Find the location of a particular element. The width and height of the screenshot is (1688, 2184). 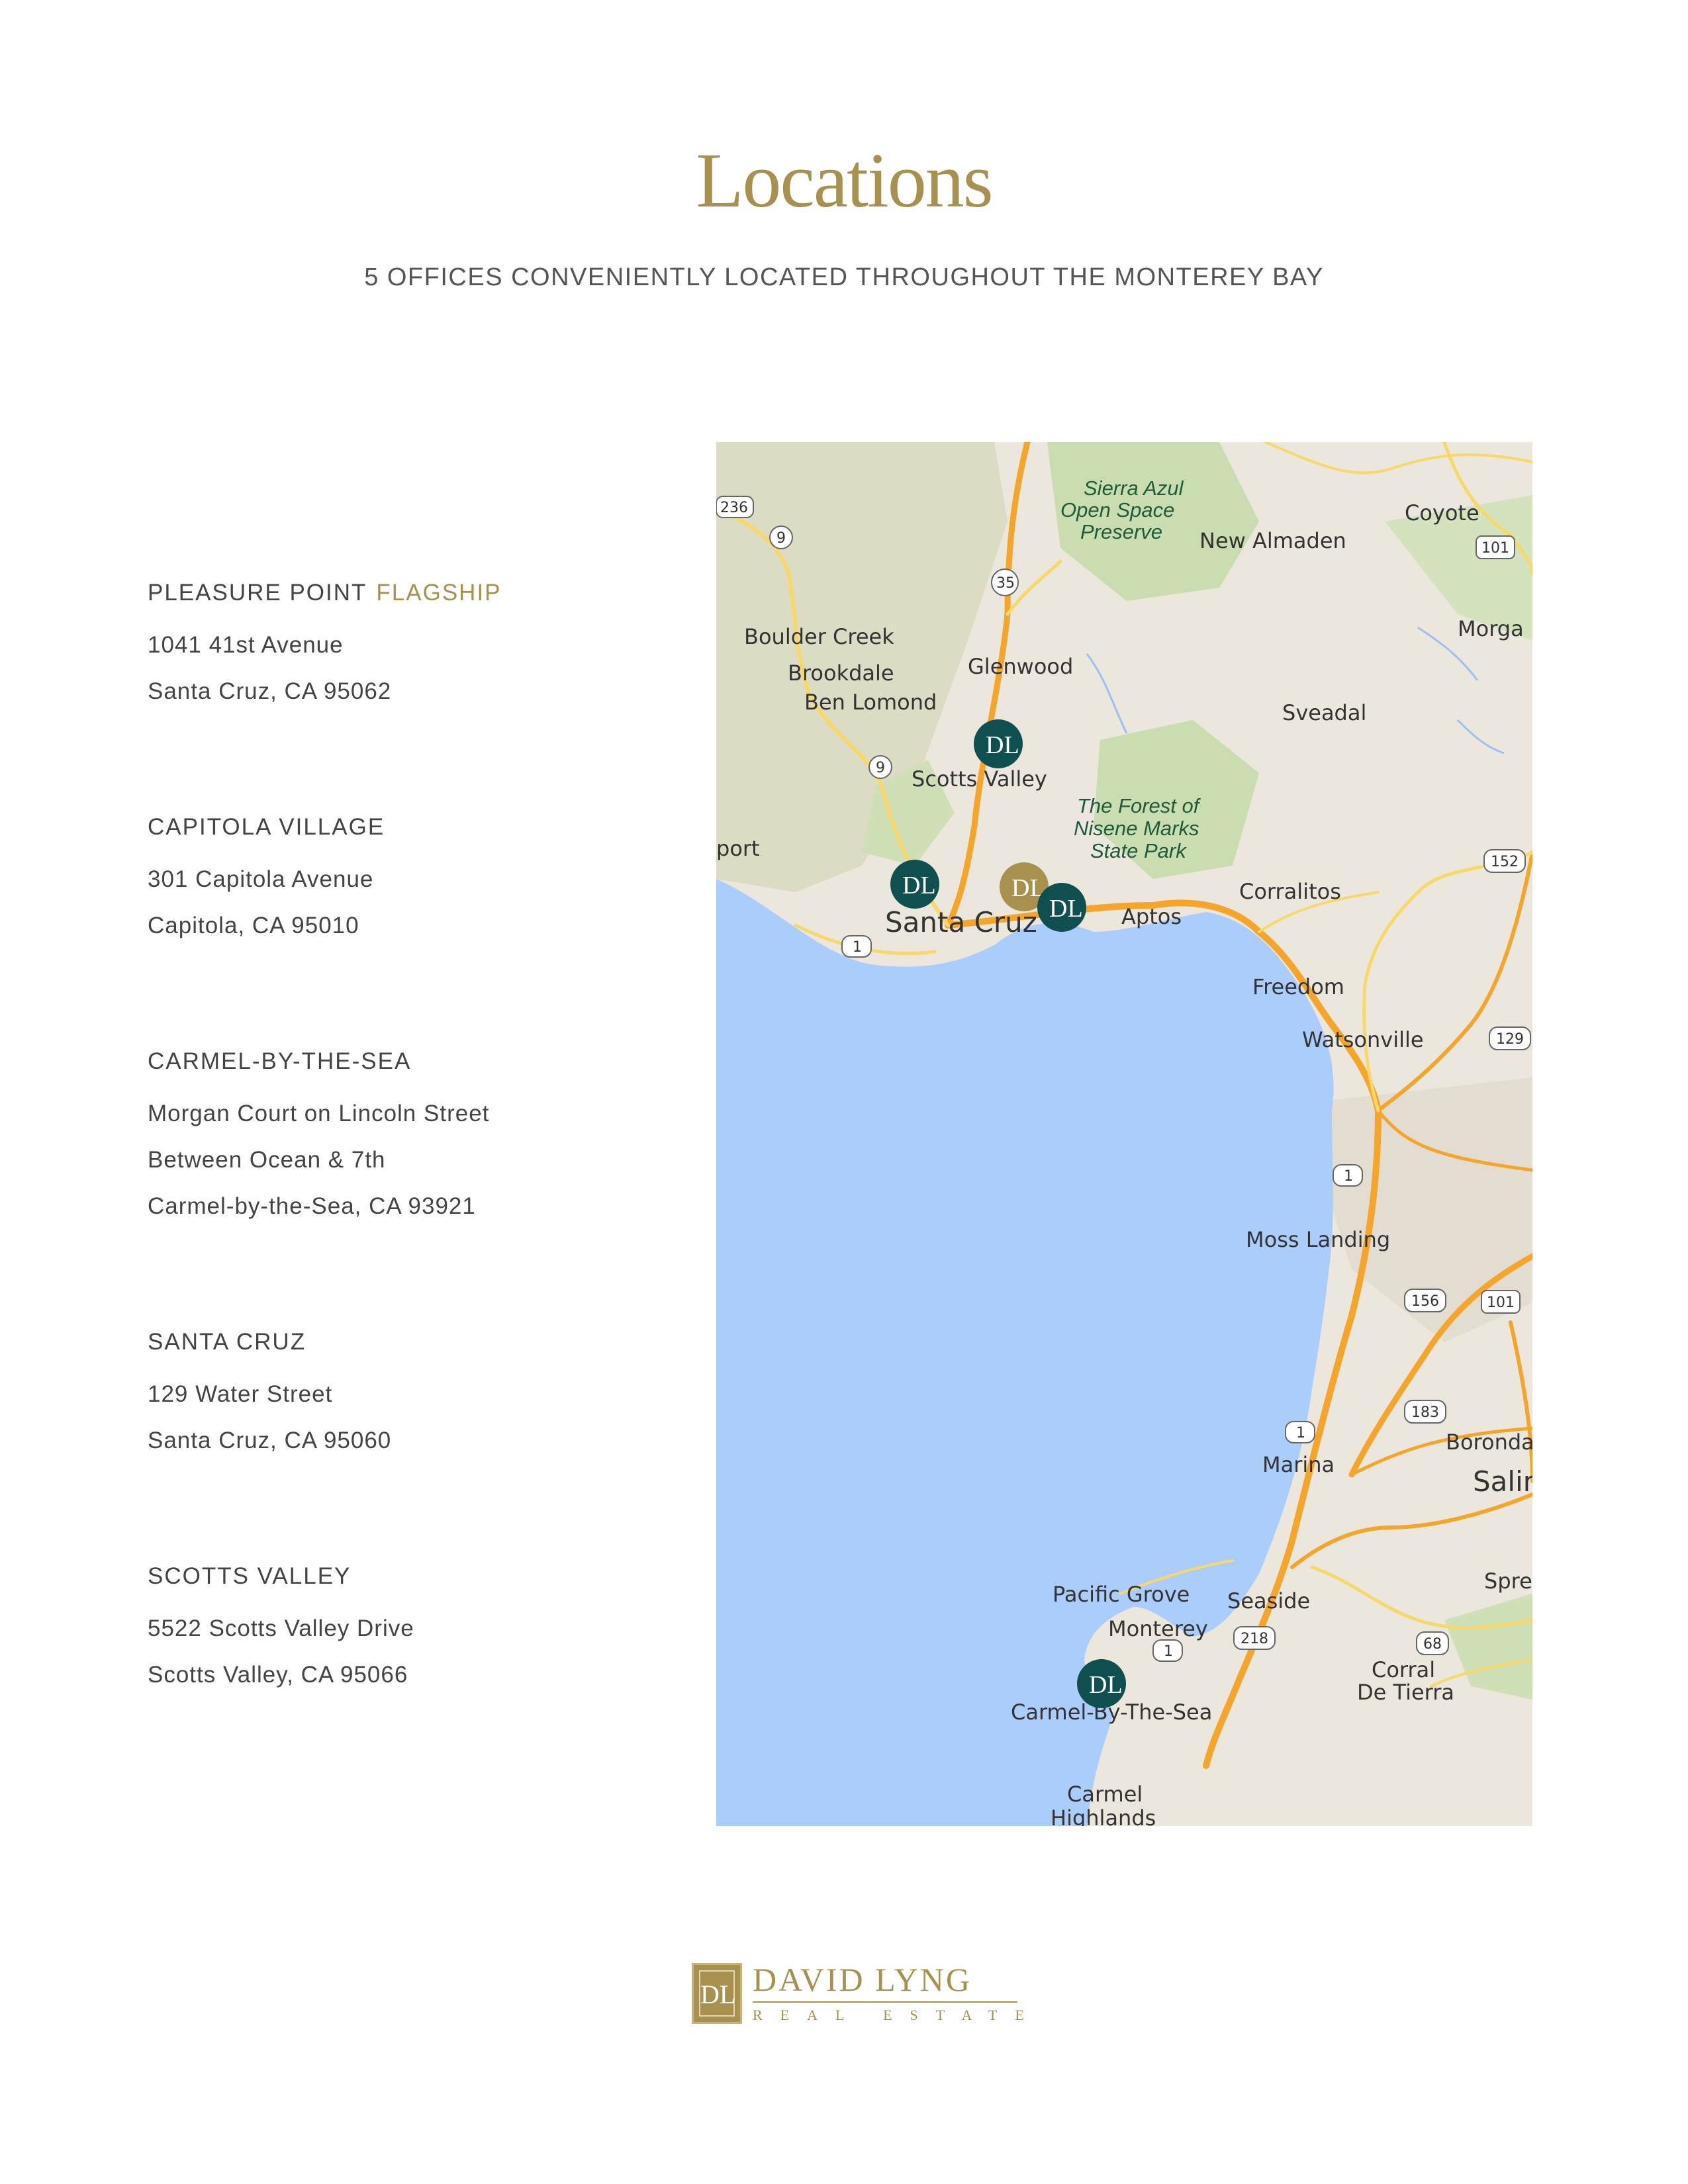

map-label: Coyote is located at coordinates (1442, 512).